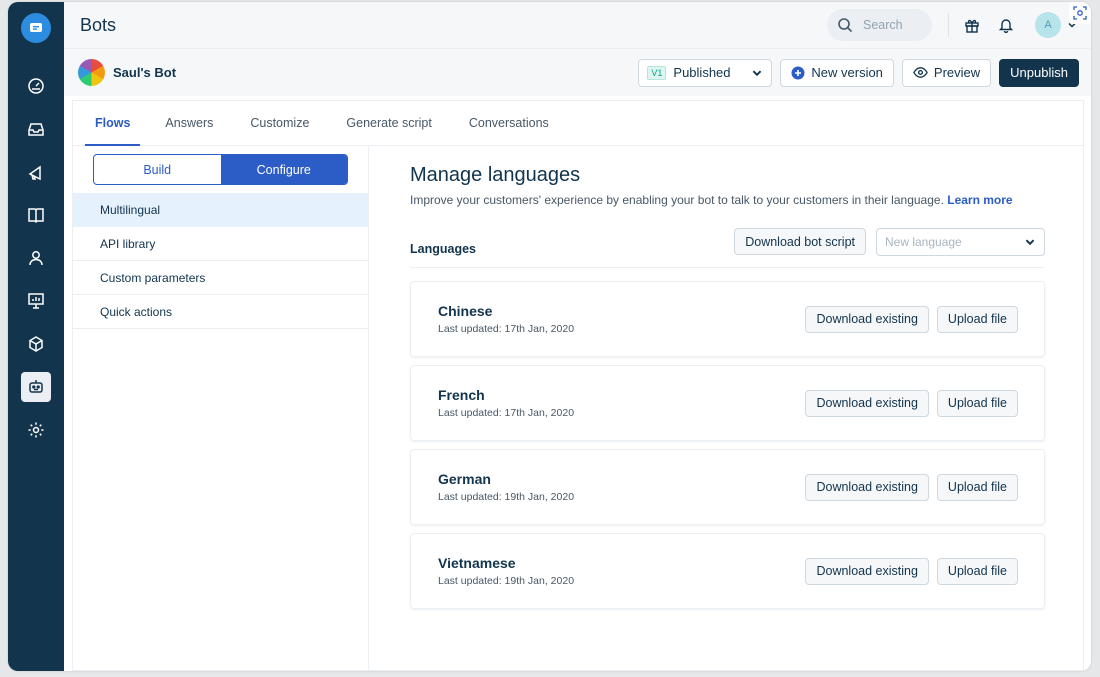 The width and height of the screenshot is (1100, 677). Describe the element at coordinates (845, 25) in the screenshot. I see `search-icon` at that location.